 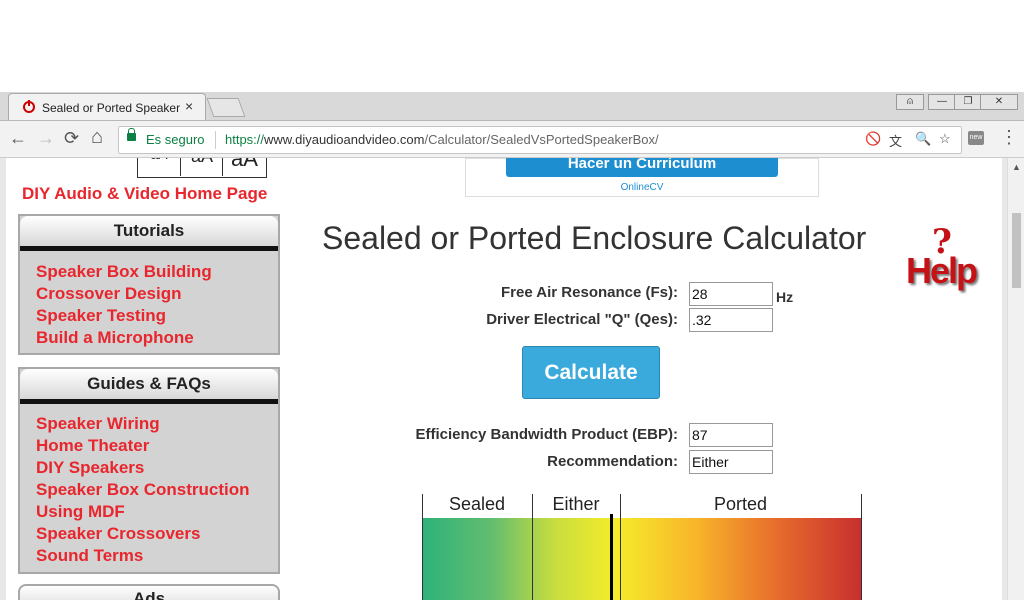 I want to click on window-close-button: ✕, so click(x=999, y=102).